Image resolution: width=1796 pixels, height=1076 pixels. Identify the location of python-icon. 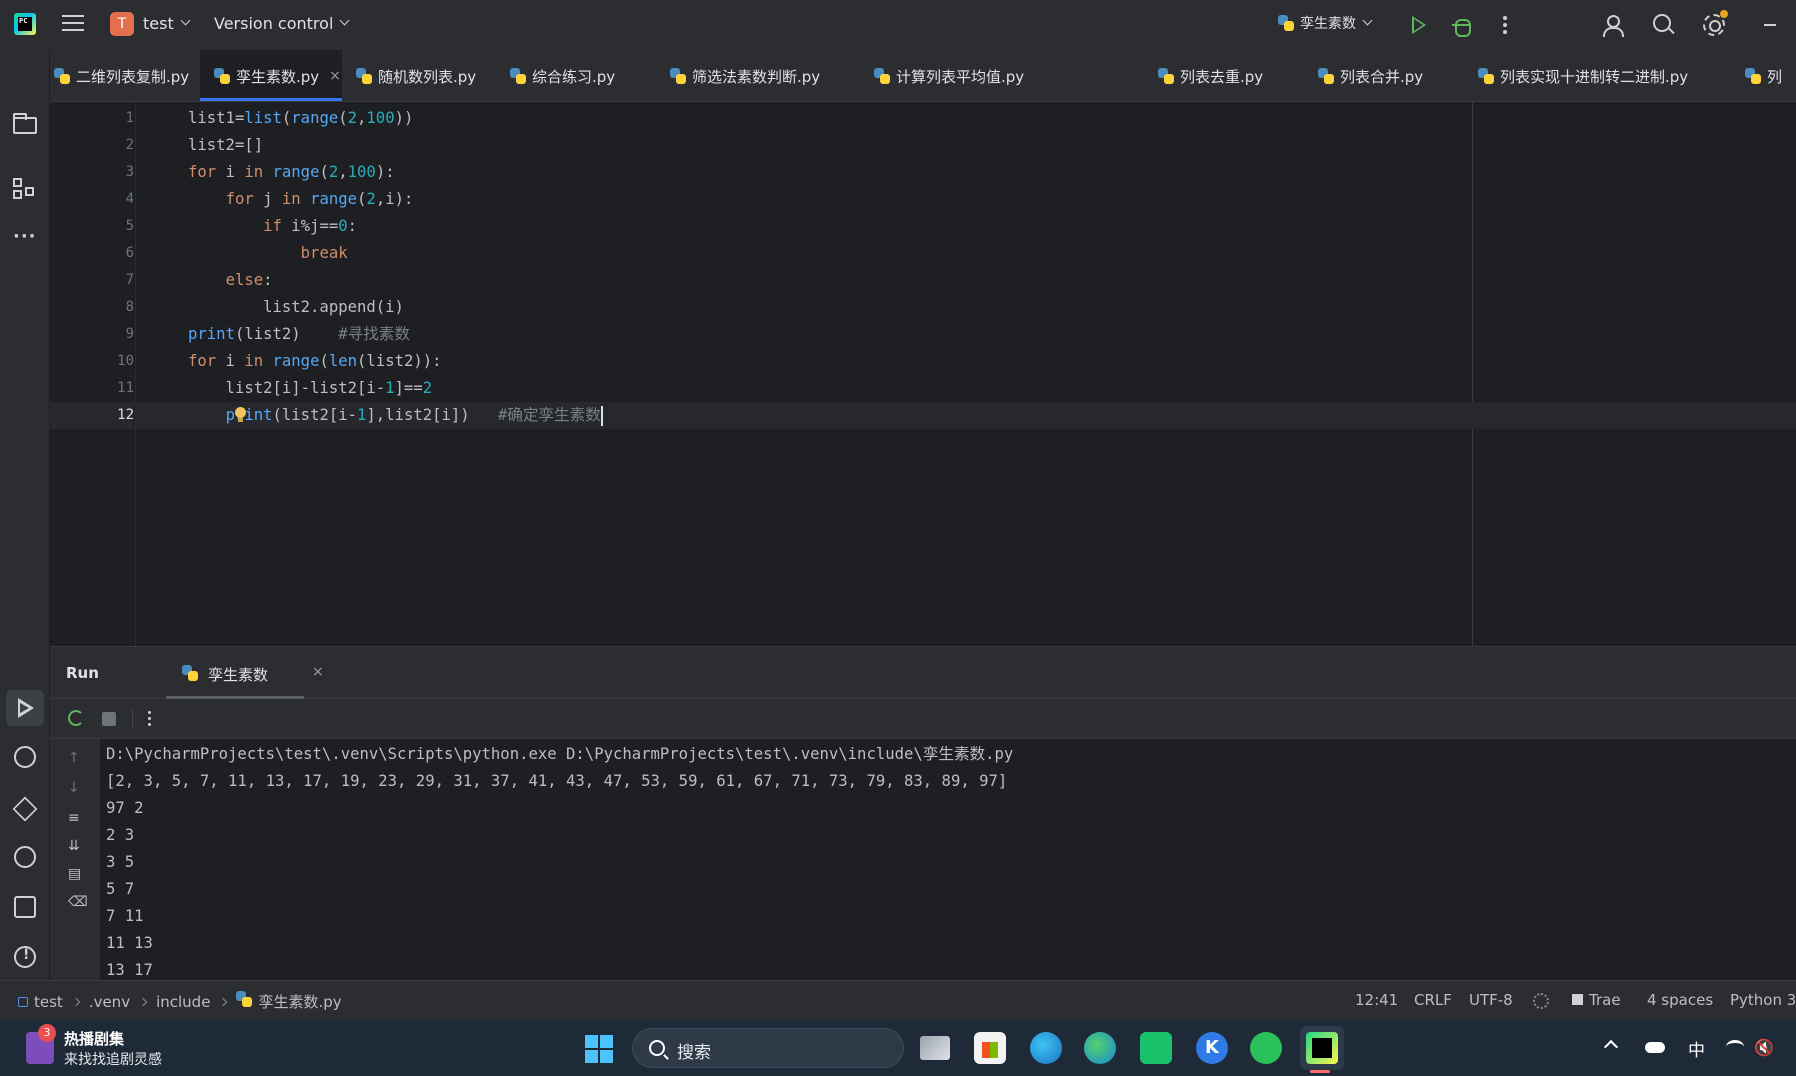
(190, 673).